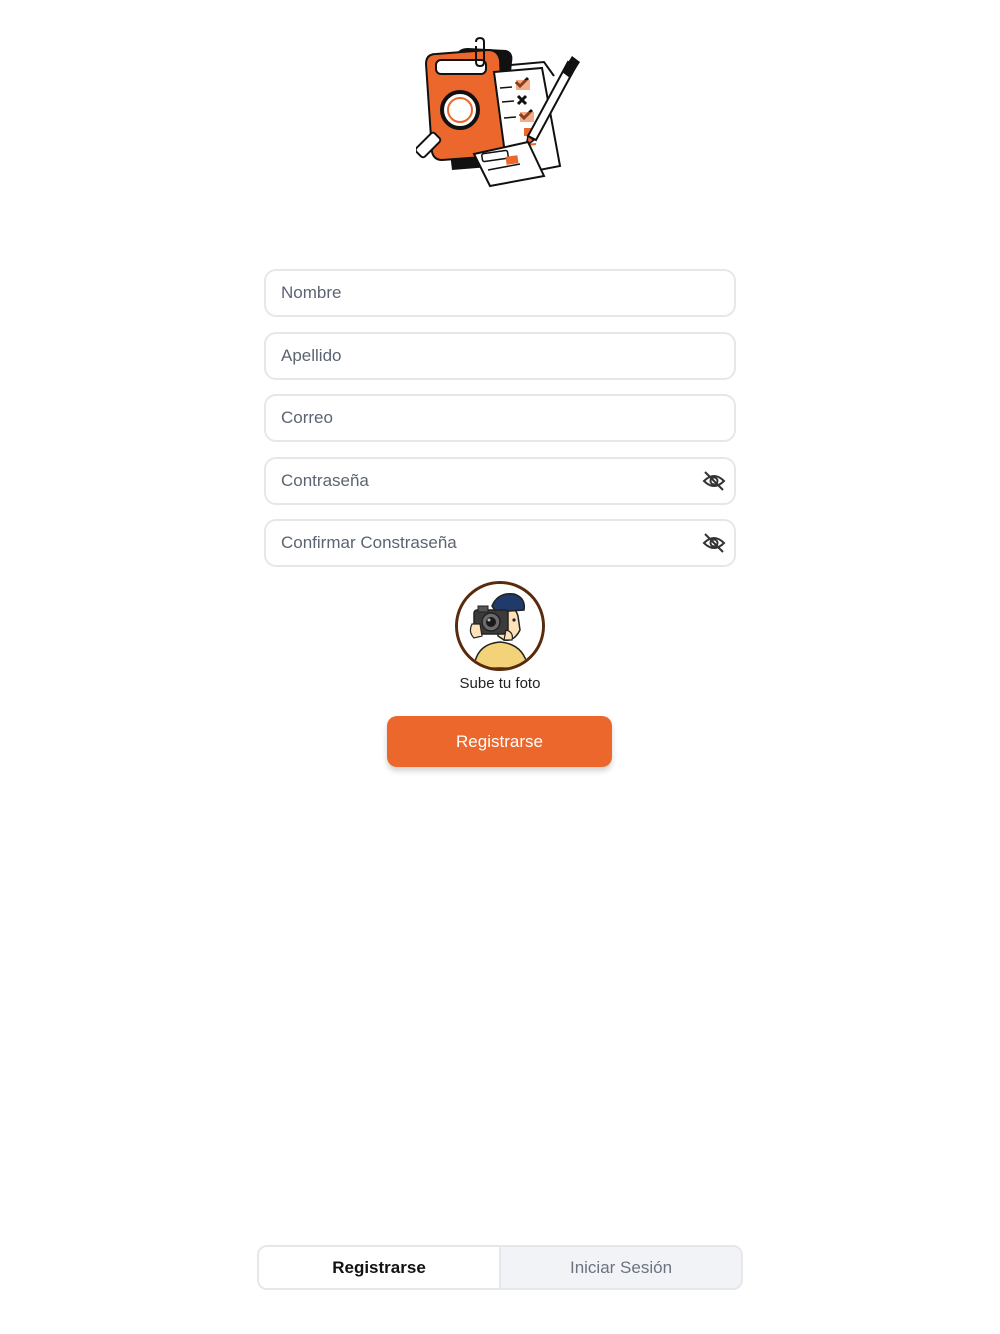  I want to click on first-name-field, so click(500, 293).